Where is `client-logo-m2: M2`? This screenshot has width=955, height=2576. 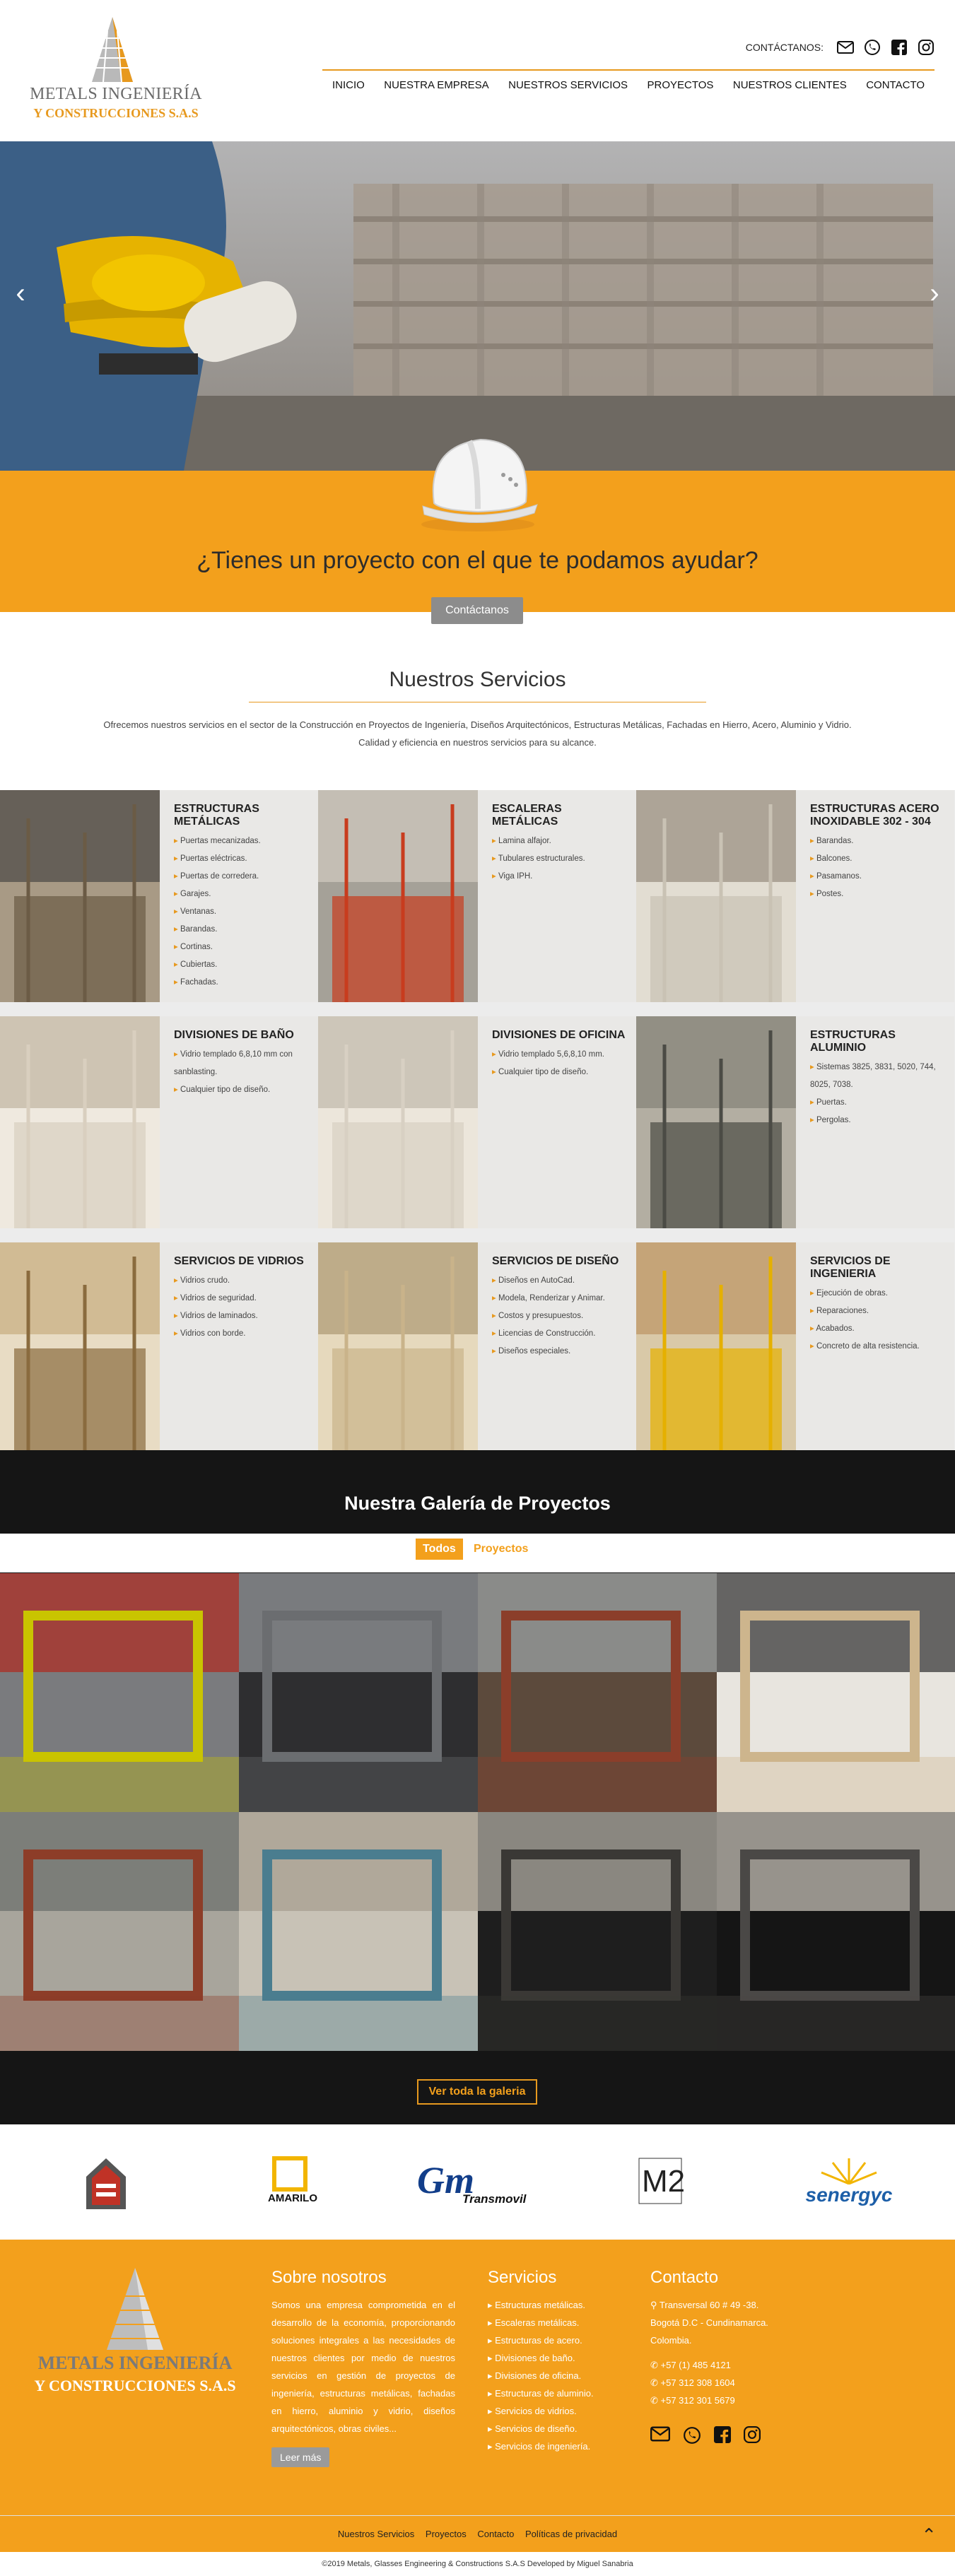 client-logo-m2: M2 is located at coordinates (662, 2184).